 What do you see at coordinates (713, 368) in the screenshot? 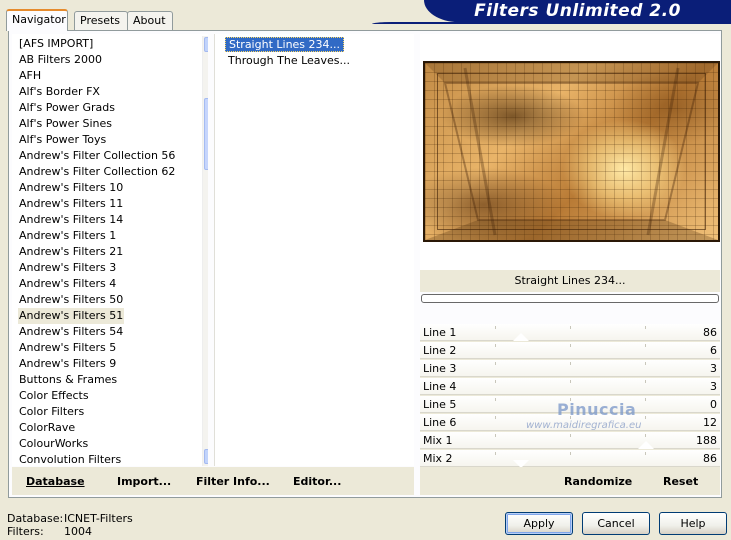
I see `slider-value: 3` at bounding box center [713, 368].